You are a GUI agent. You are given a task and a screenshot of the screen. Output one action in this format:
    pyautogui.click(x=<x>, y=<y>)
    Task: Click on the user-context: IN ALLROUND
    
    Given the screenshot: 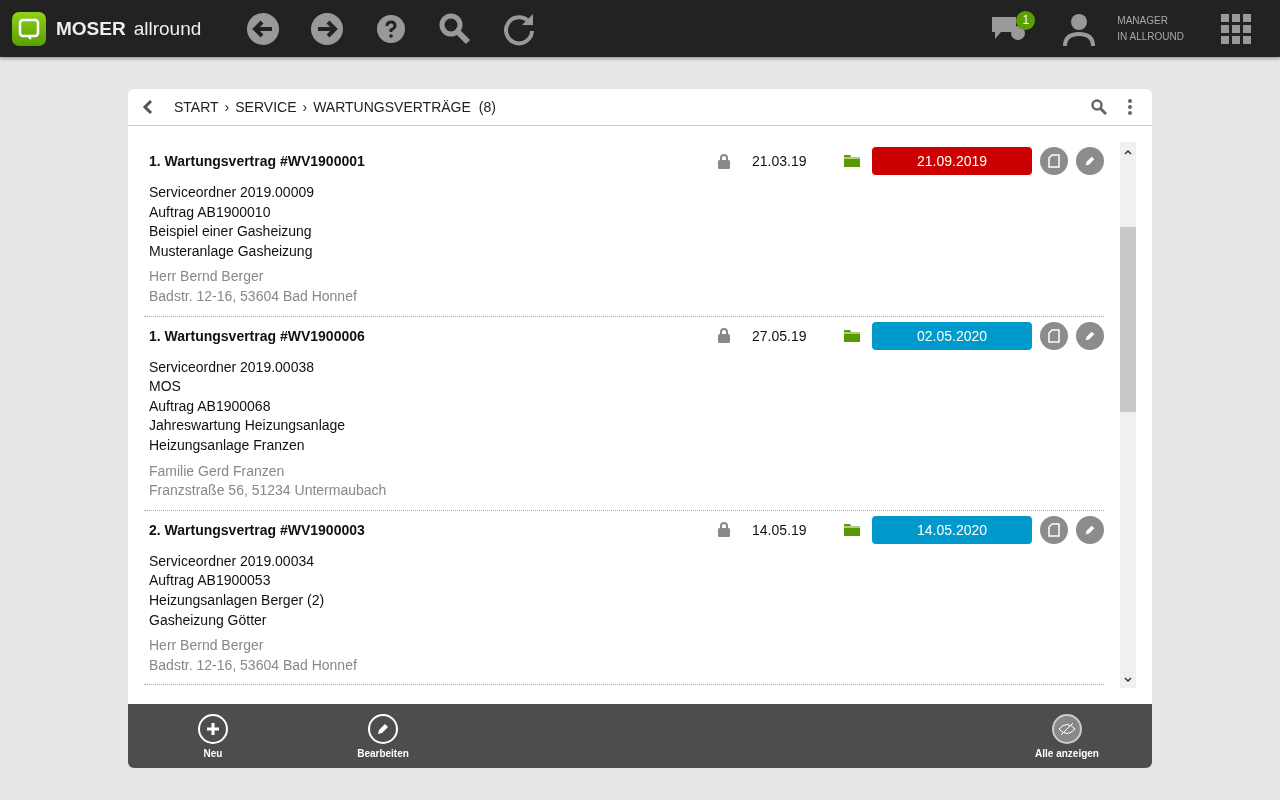 What is the action you would take?
    pyautogui.click(x=1150, y=36)
    